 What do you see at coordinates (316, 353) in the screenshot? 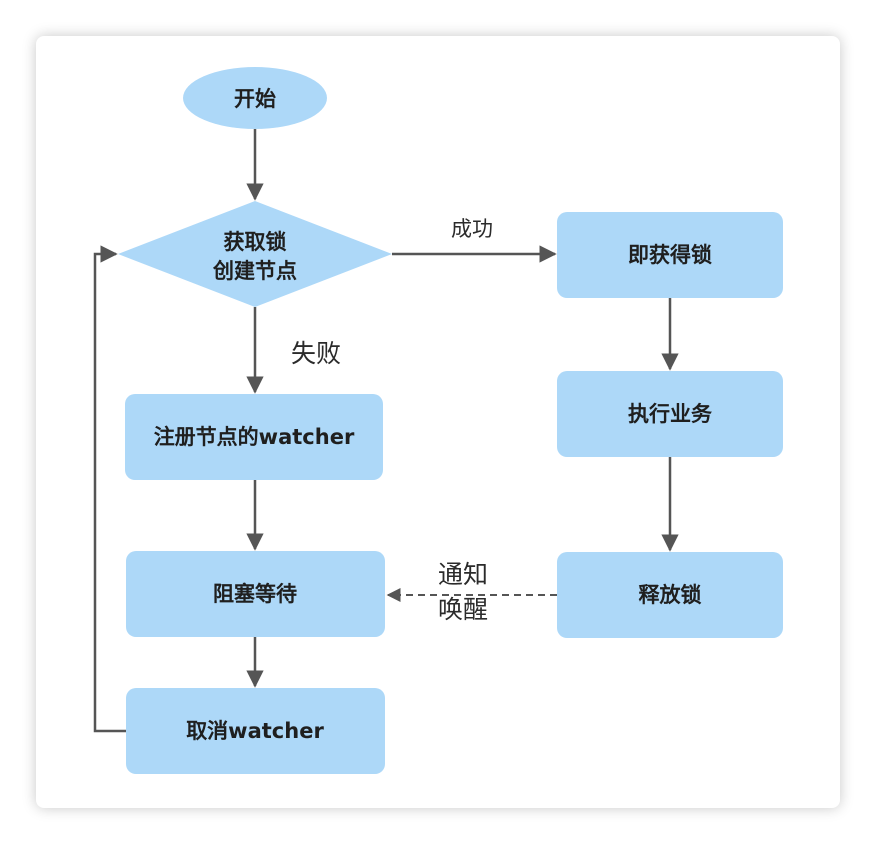
I see `edge-fail-label: 失败` at bounding box center [316, 353].